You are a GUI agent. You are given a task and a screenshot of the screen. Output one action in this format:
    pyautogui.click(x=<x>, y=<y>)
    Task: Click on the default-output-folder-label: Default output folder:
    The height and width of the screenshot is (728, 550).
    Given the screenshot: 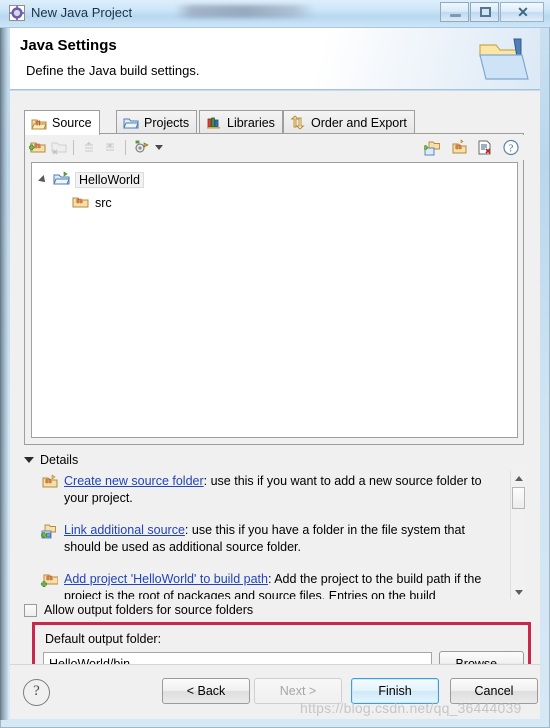 What is the action you would take?
    pyautogui.click(x=103, y=639)
    